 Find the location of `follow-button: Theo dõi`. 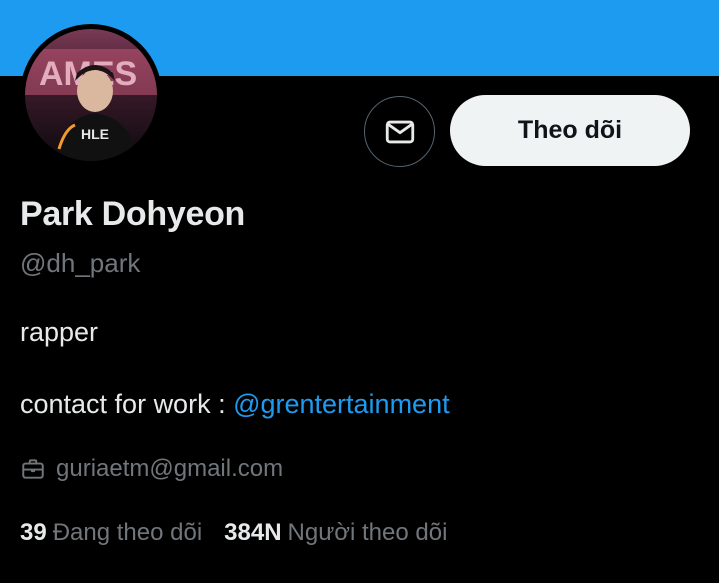

follow-button: Theo dõi is located at coordinates (570, 130).